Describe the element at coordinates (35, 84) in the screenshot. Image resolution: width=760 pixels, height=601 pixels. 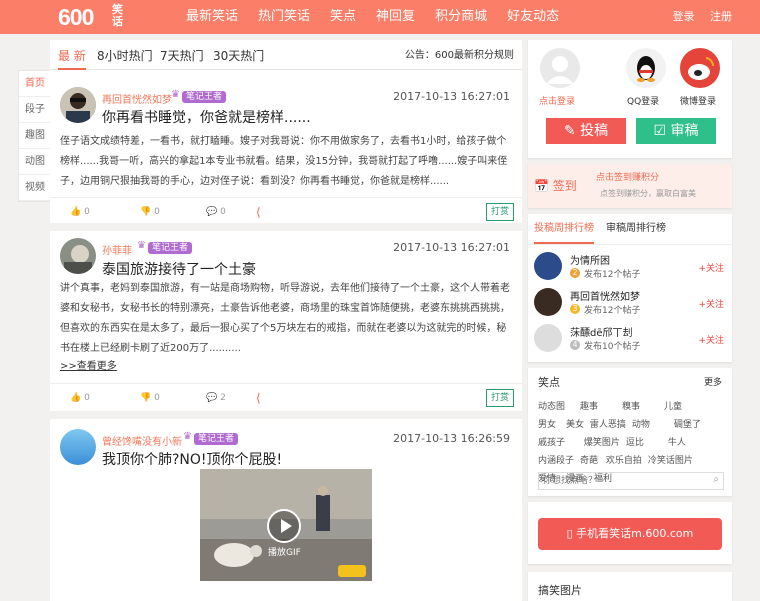
I see `side-item-home: 首页` at that location.